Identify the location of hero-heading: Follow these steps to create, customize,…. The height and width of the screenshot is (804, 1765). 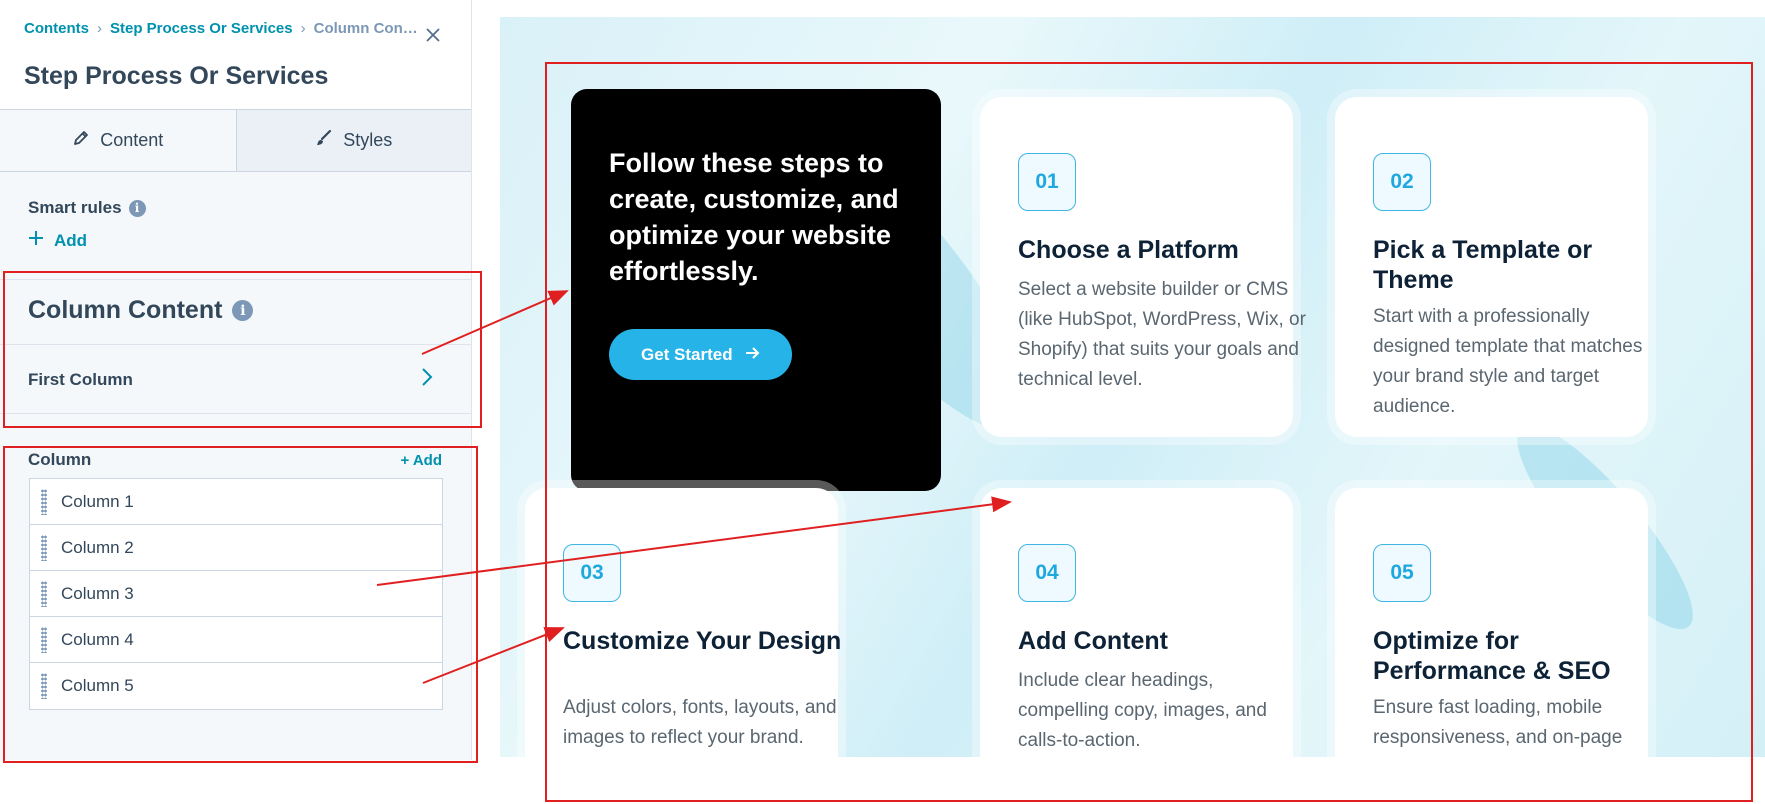
(754, 217).